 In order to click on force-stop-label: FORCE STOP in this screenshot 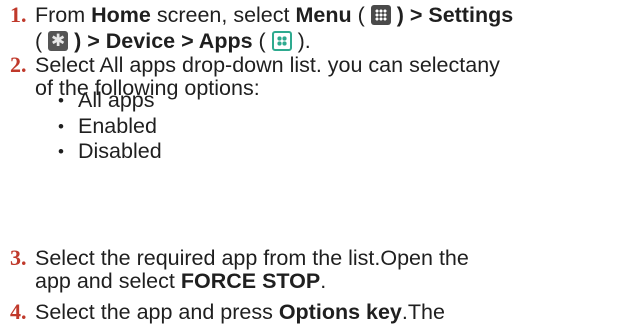, I will do `click(250, 281)`.